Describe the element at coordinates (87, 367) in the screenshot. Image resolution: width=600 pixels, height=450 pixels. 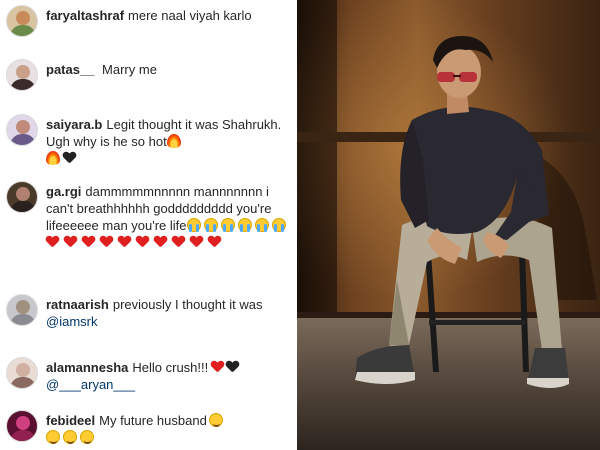
I see `comment-username: alamannesha` at that location.